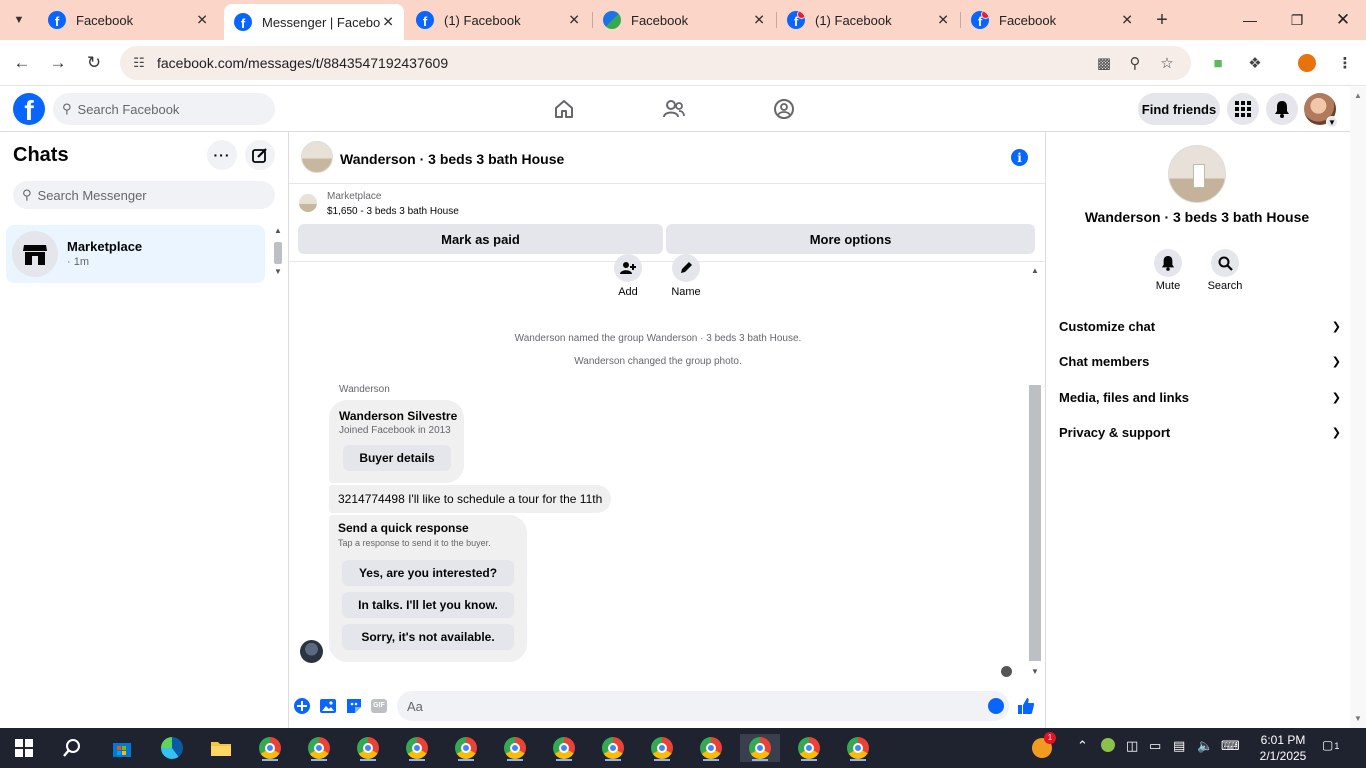 Image resolution: width=1366 pixels, height=768 pixels. What do you see at coordinates (317, 157) in the screenshot?
I see `conversation-avatar` at bounding box center [317, 157].